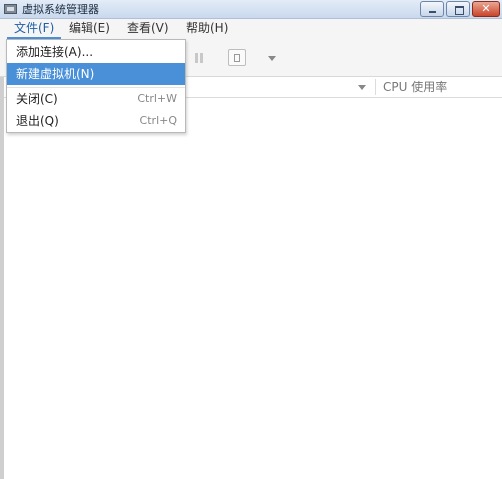 The image size is (502, 479). What do you see at coordinates (251, 29) in the screenshot?
I see `menu-bar: 文件(F) 编辑(E) 查看(V) 帮助(H)` at bounding box center [251, 29].